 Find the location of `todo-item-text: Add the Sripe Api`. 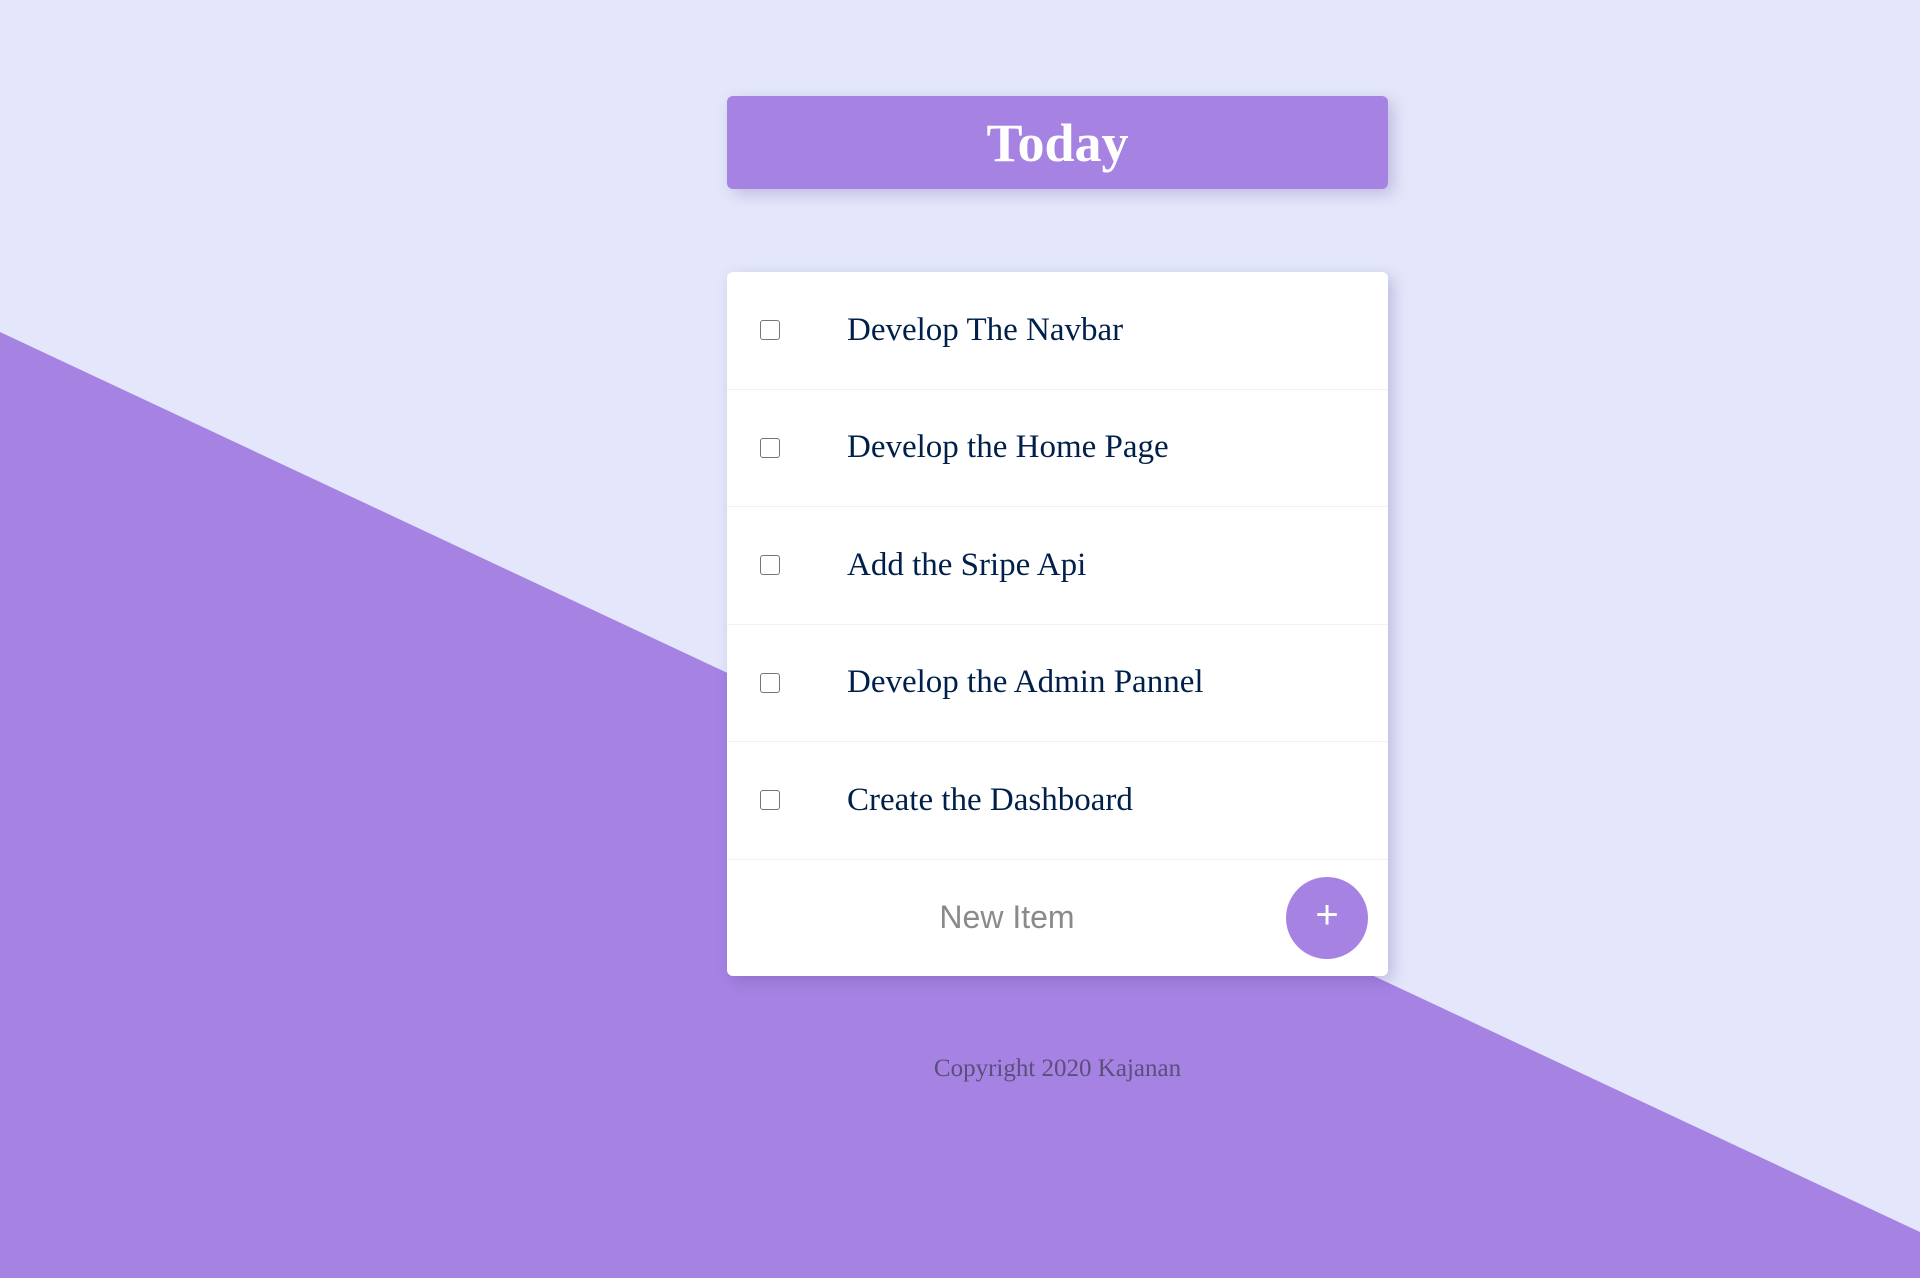

todo-item-text: Add the Sripe Api is located at coordinates (967, 564).